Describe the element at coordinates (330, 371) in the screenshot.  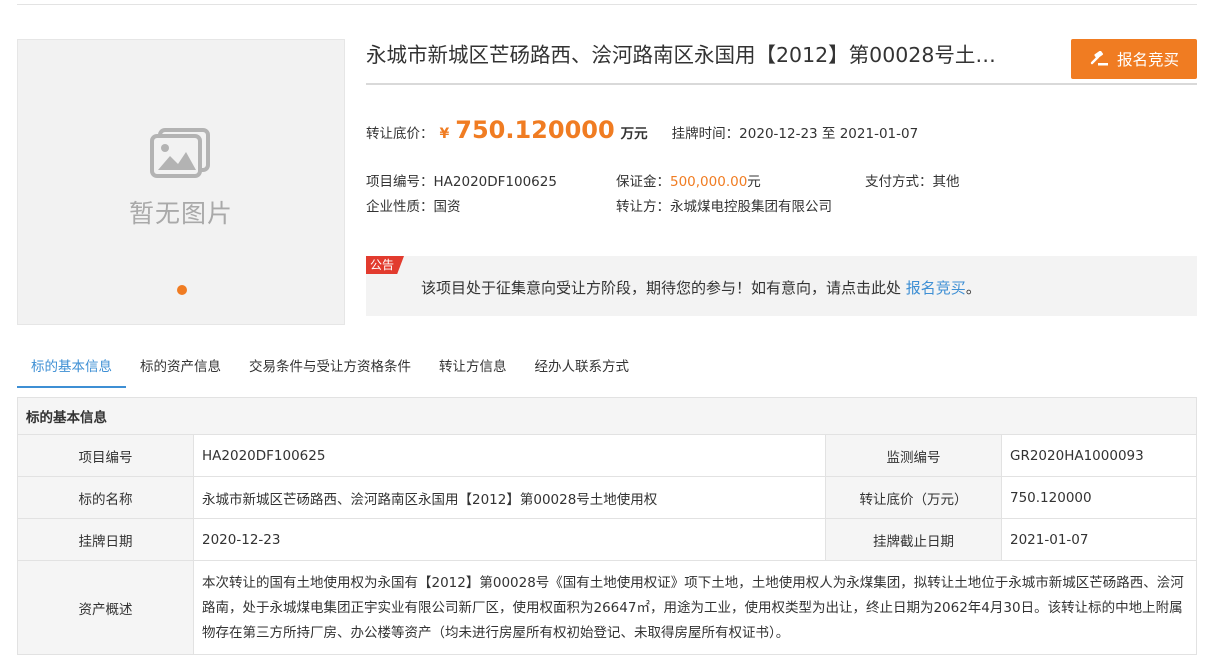
I see `tab-trade-conditions: 交易条件与受让方资格条件` at that location.